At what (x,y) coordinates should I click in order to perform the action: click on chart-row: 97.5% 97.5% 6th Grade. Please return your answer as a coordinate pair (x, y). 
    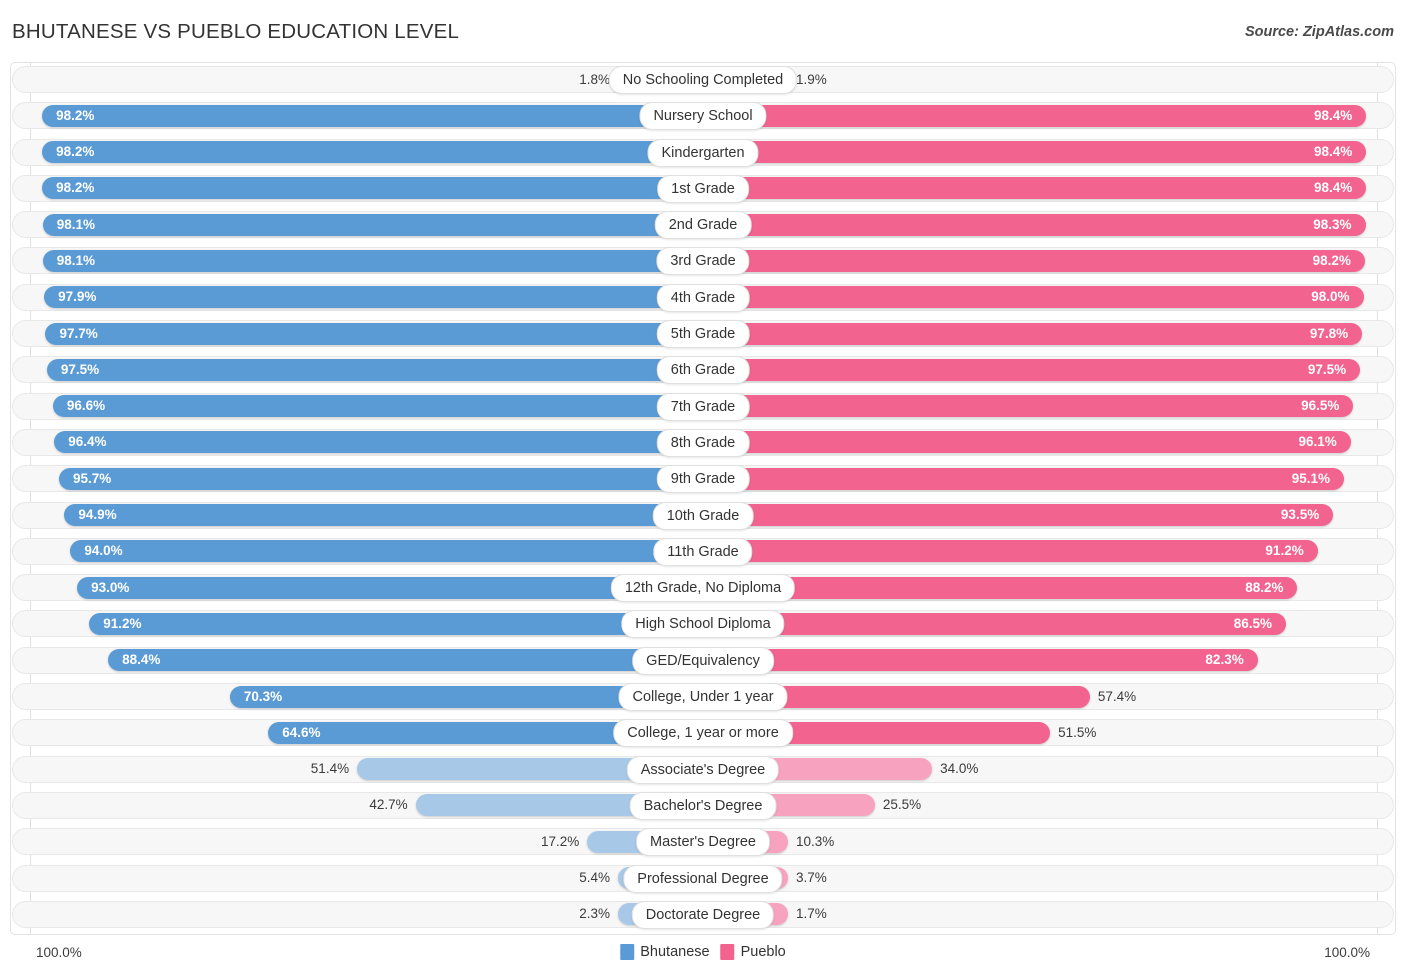
    Looking at the image, I should click on (703, 370).